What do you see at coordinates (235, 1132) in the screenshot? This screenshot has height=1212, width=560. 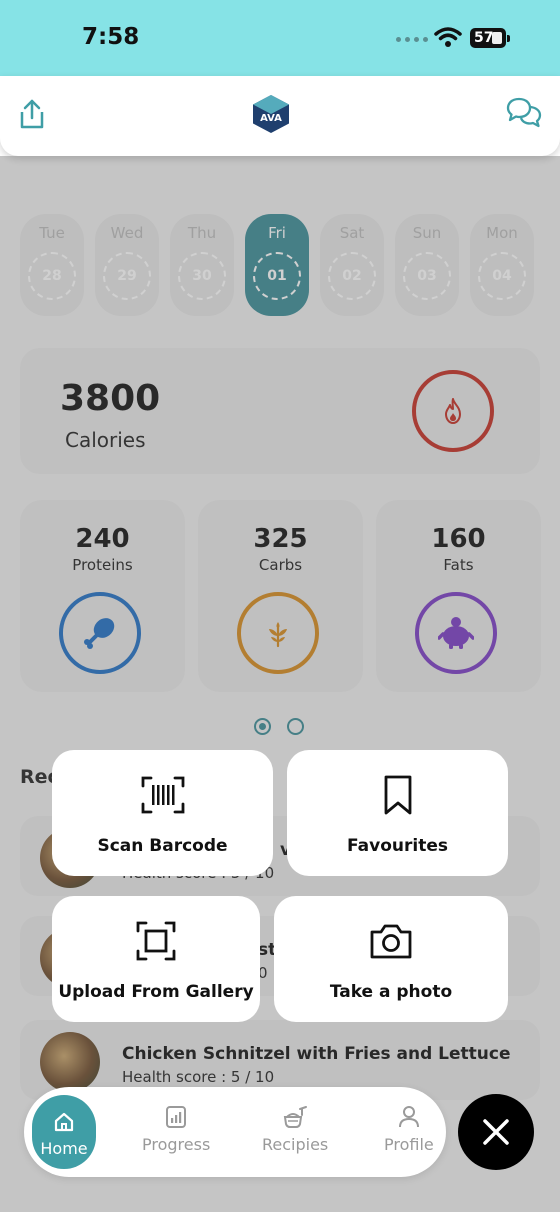 I see `bottom-navigation: Home Progress Recipies Profile` at bounding box center [235, 1132].